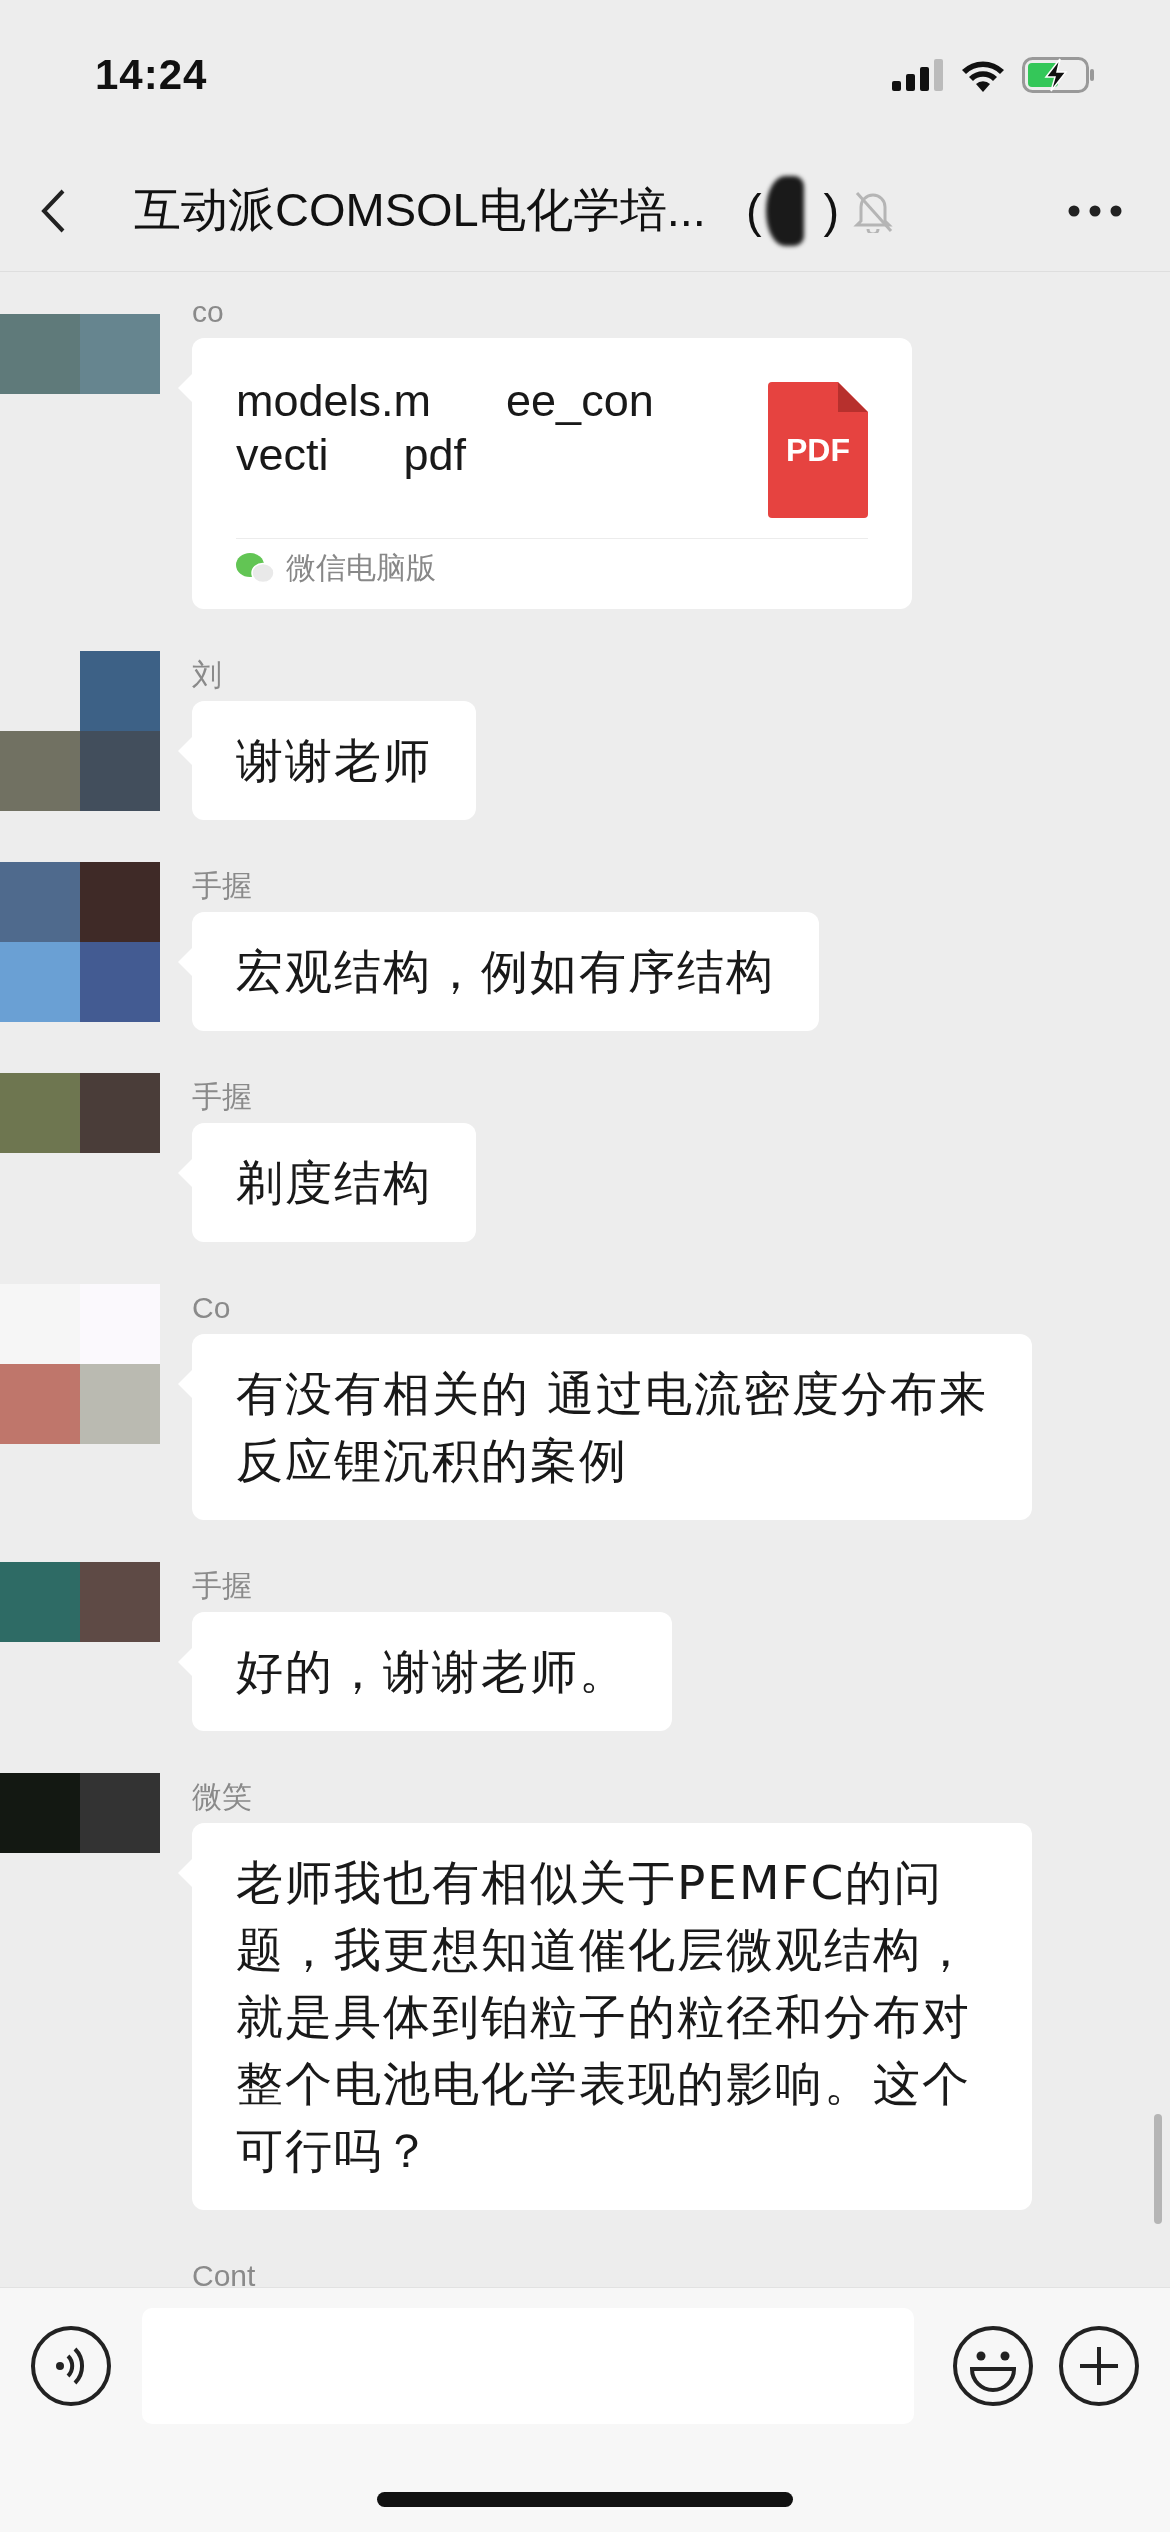 This screenshot has height=2532, width=1170. What do you see at coordinates (993, 2366) in the screenshot?
I see `emoji-icon` at bounding box center [993, 2366].